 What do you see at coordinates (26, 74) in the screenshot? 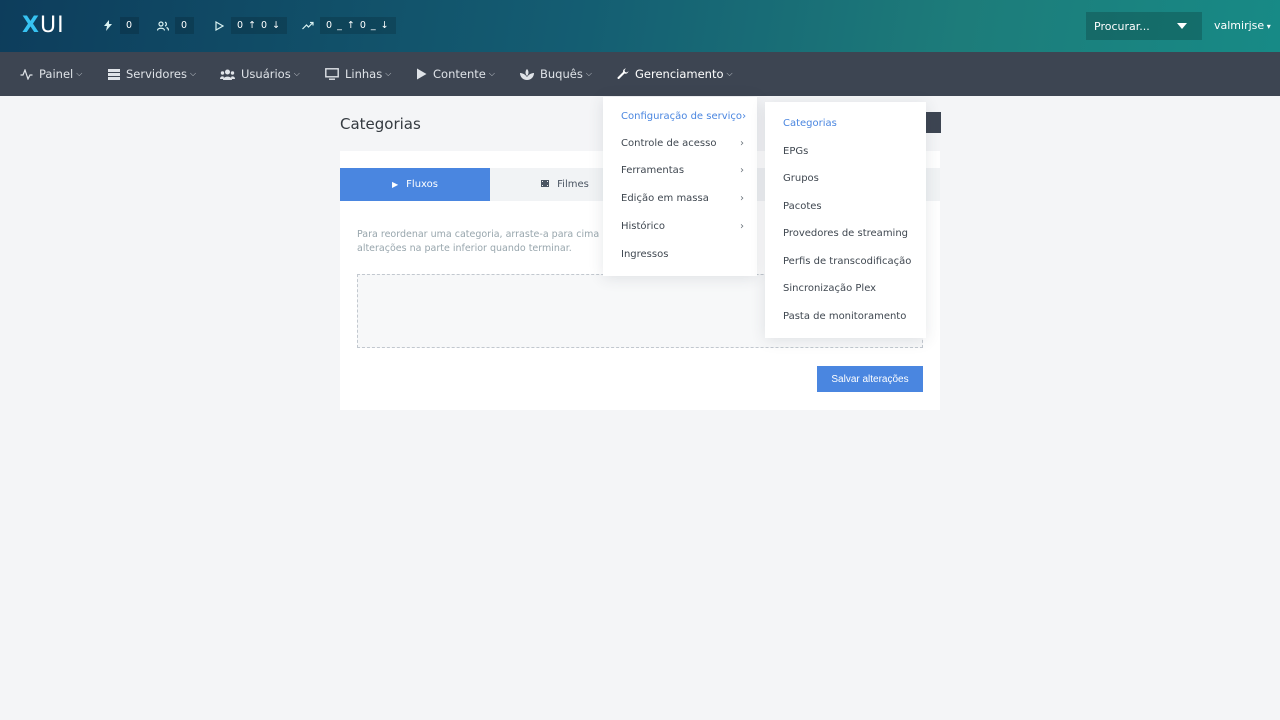
I see `activity-icon` at bounding box center [26, 74].